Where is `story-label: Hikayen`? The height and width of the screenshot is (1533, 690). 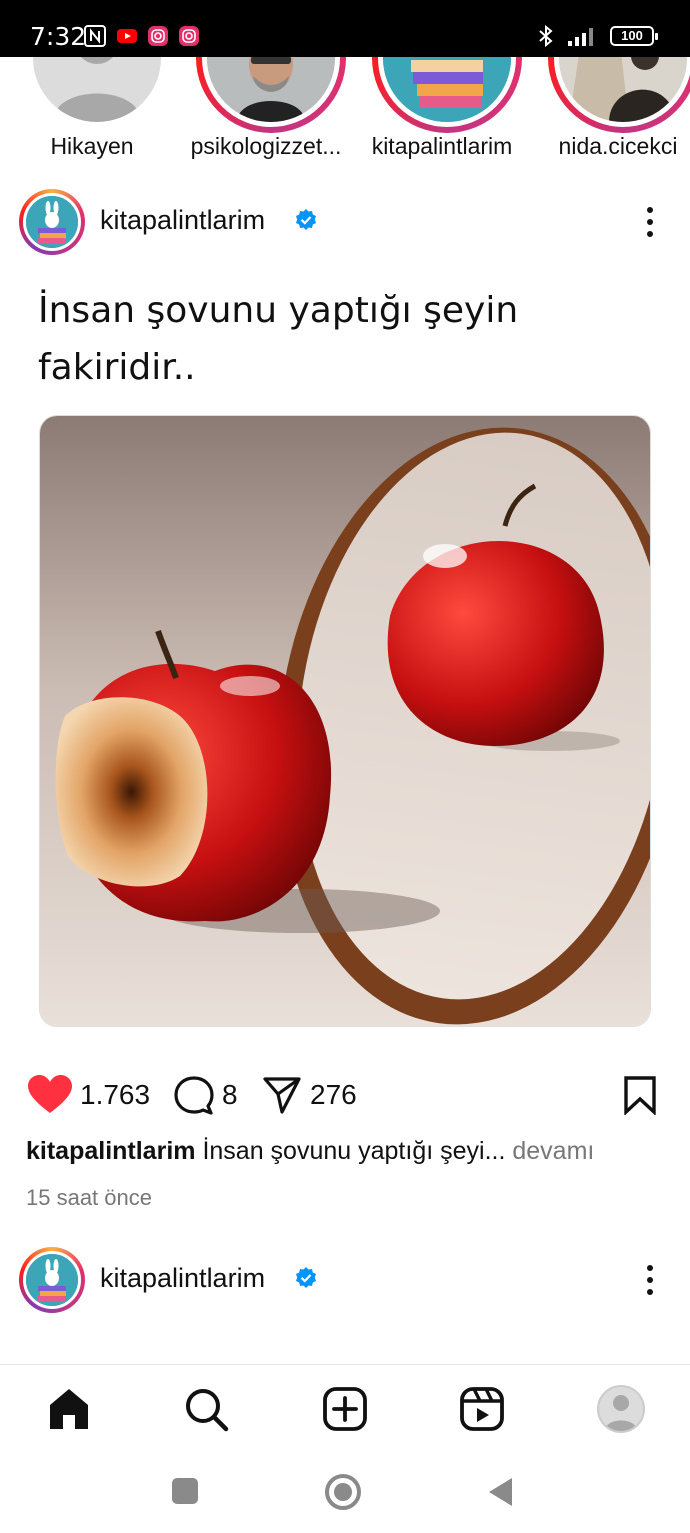
story-label: Hikayen is located at coordinates (92, 146).